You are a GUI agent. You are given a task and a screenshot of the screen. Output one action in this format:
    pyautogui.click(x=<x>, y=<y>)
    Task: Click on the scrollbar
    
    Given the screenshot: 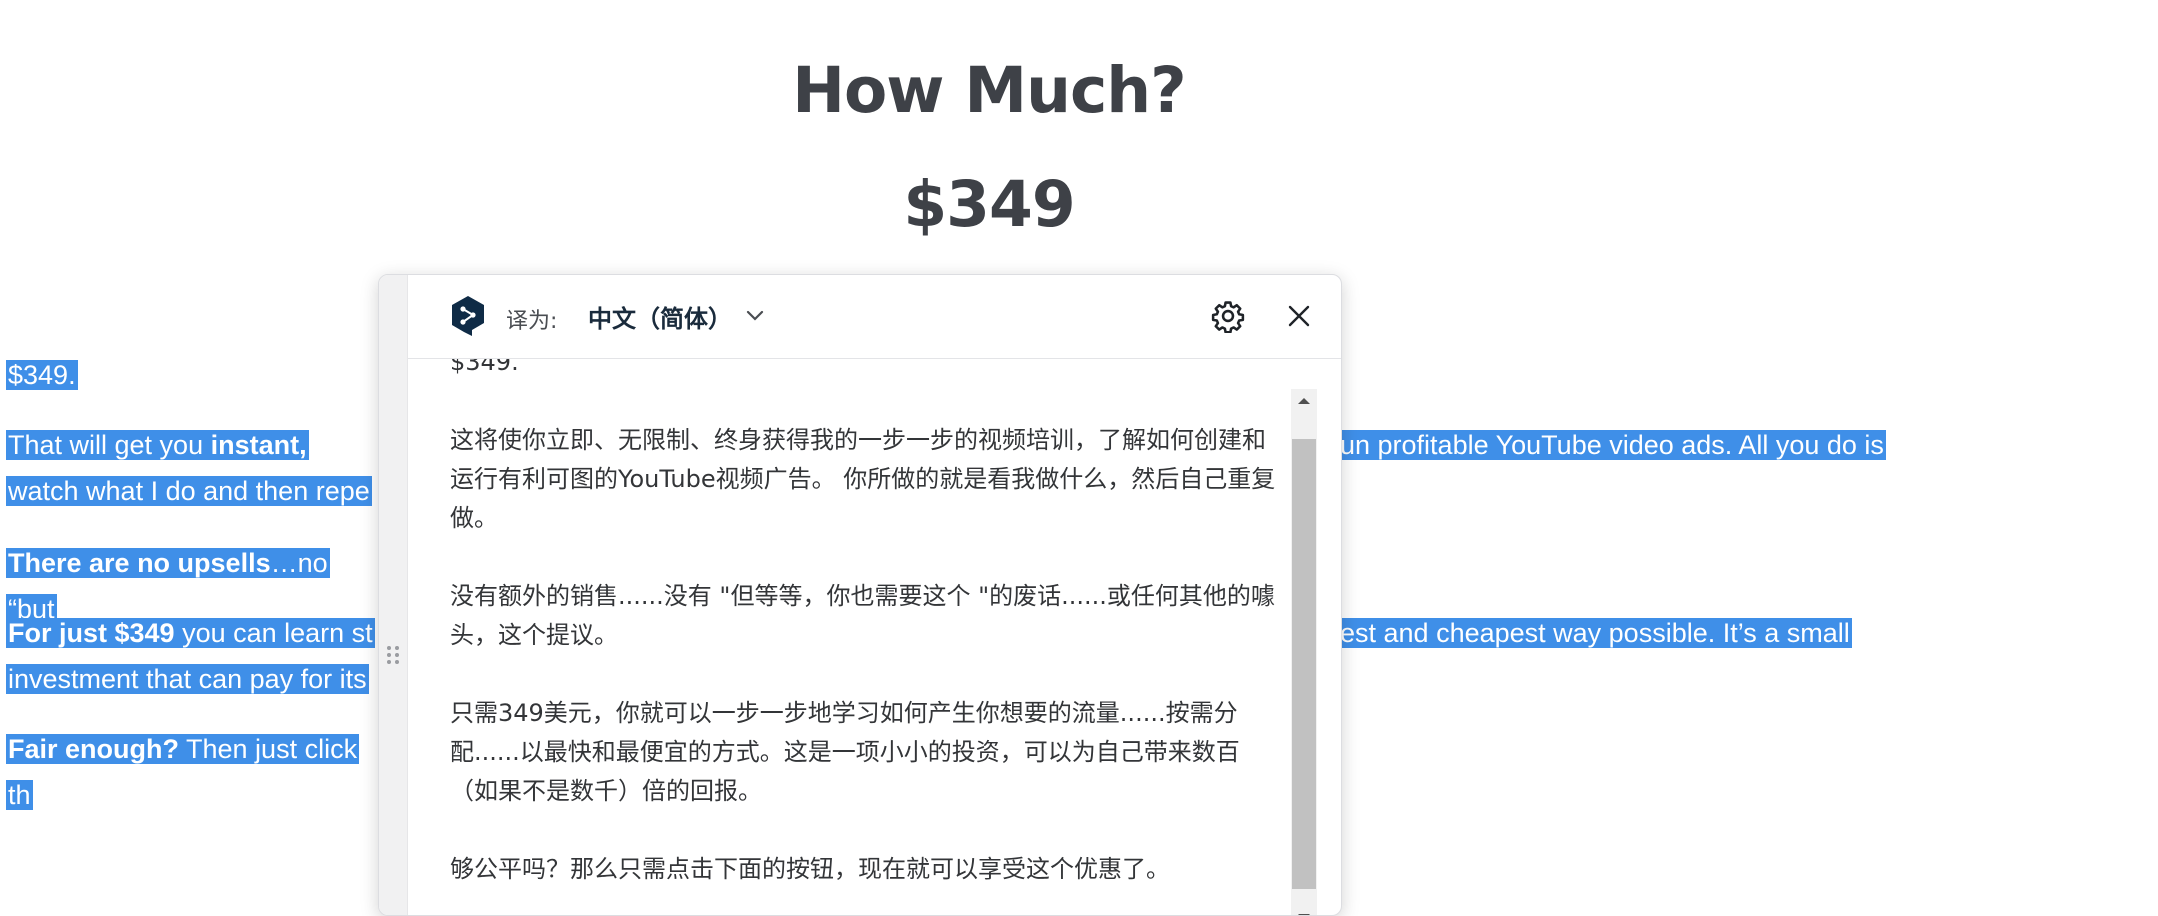 What is the action you would take?
    pyautogui.click(x=1304, y=652)
    